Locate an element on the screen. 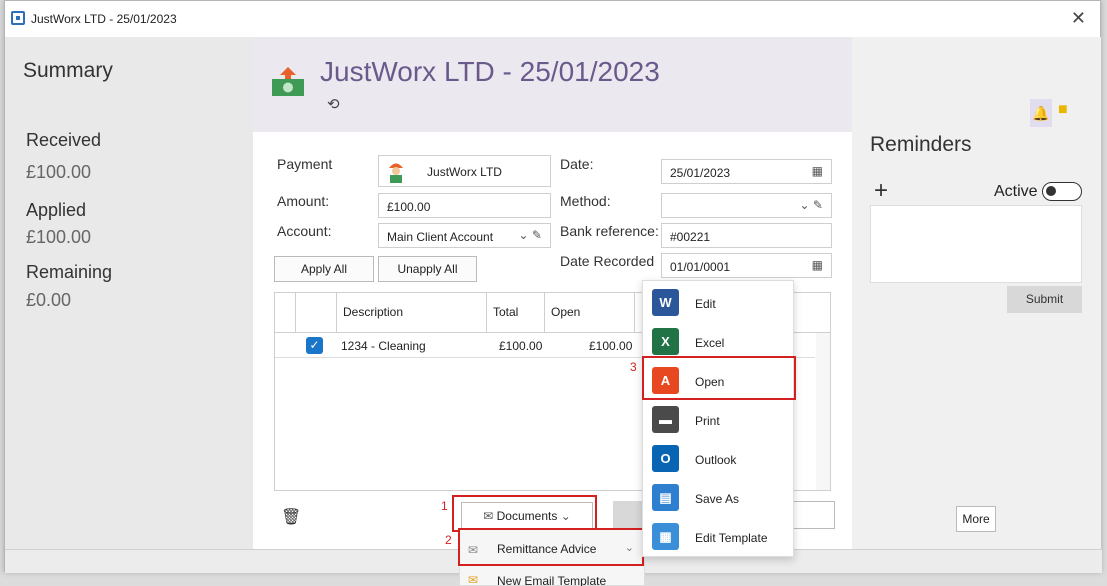 The image size is (1107, 586). row-description: 1234 - Cleaning is located at coordinates (383, 346).